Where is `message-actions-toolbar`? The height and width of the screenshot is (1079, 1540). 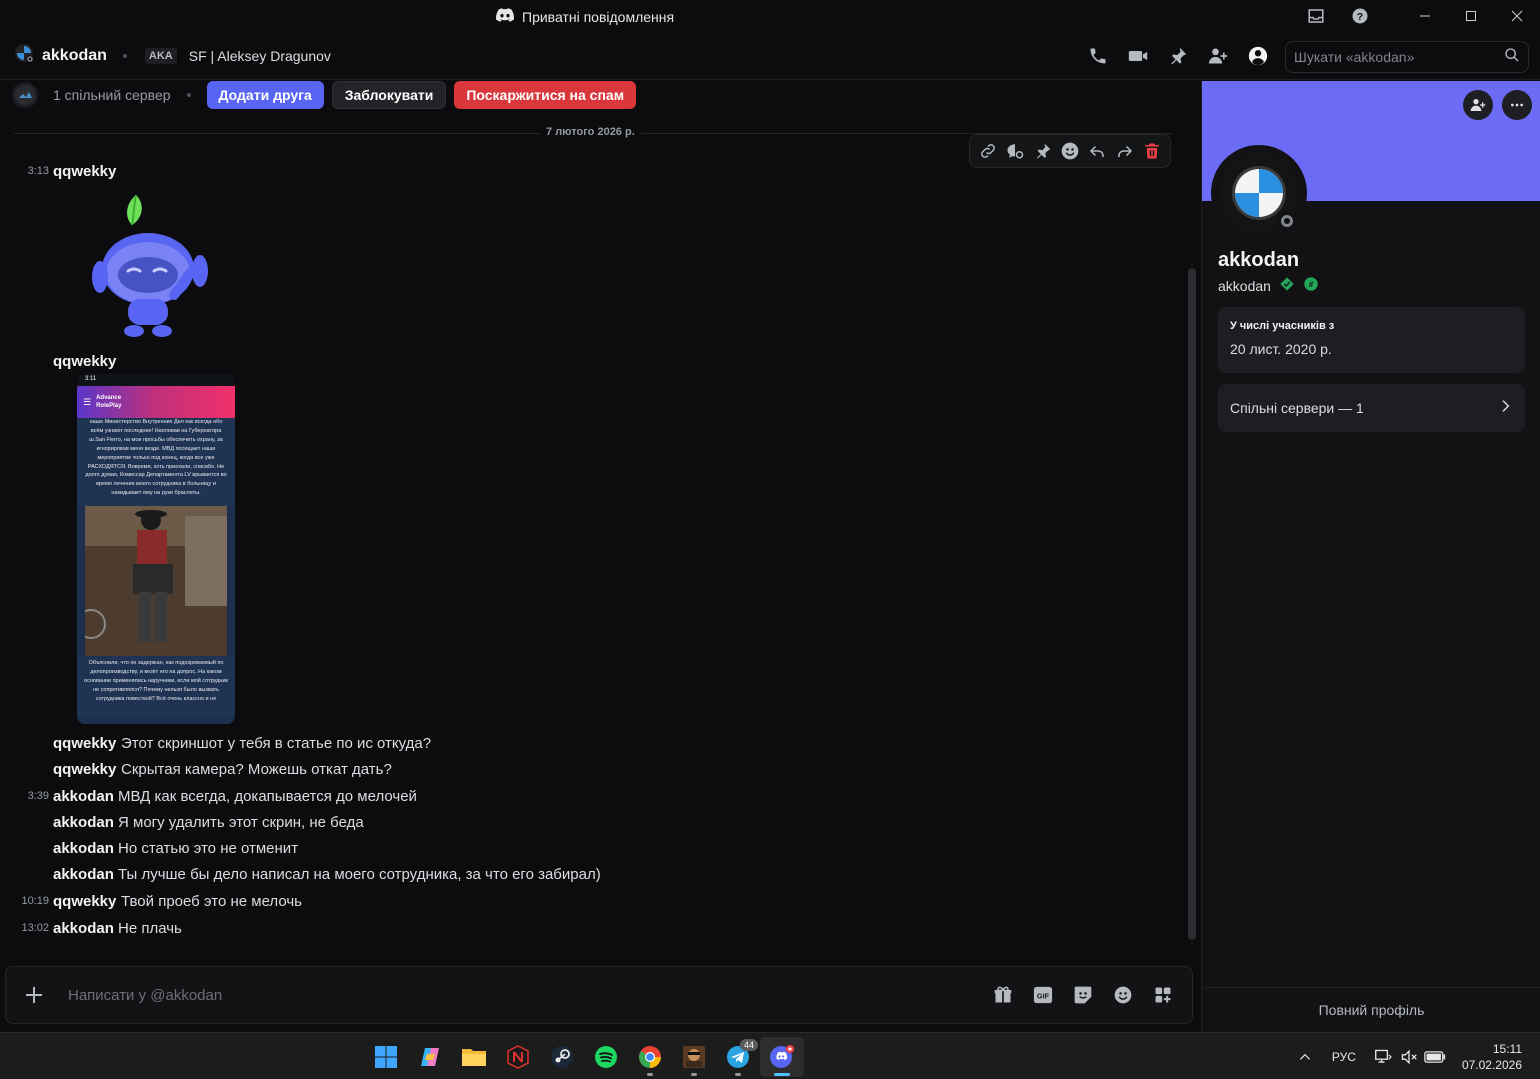
message-actions-toolbar is located at coordinates (1070, 151).